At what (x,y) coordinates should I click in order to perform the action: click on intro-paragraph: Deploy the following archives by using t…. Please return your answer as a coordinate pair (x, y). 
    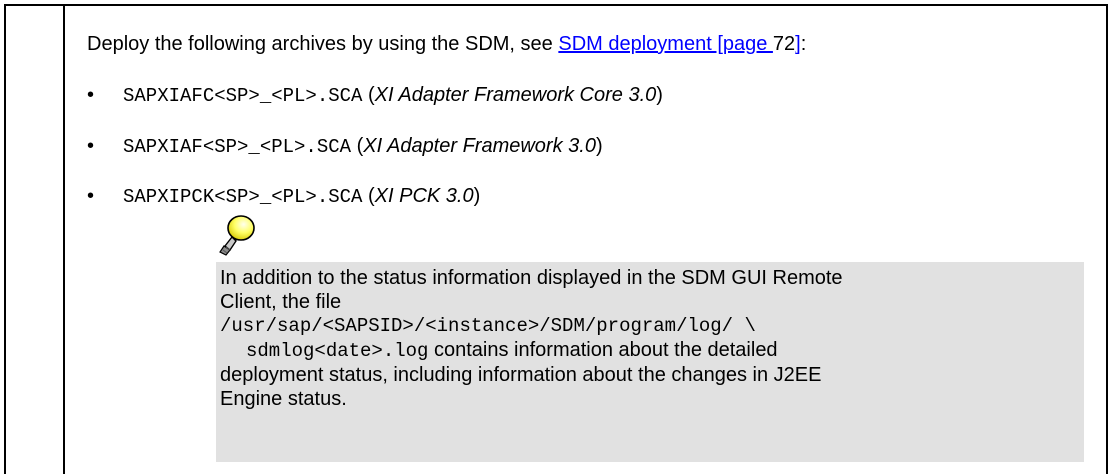
    Looking at the image, I should click on (447, 44).